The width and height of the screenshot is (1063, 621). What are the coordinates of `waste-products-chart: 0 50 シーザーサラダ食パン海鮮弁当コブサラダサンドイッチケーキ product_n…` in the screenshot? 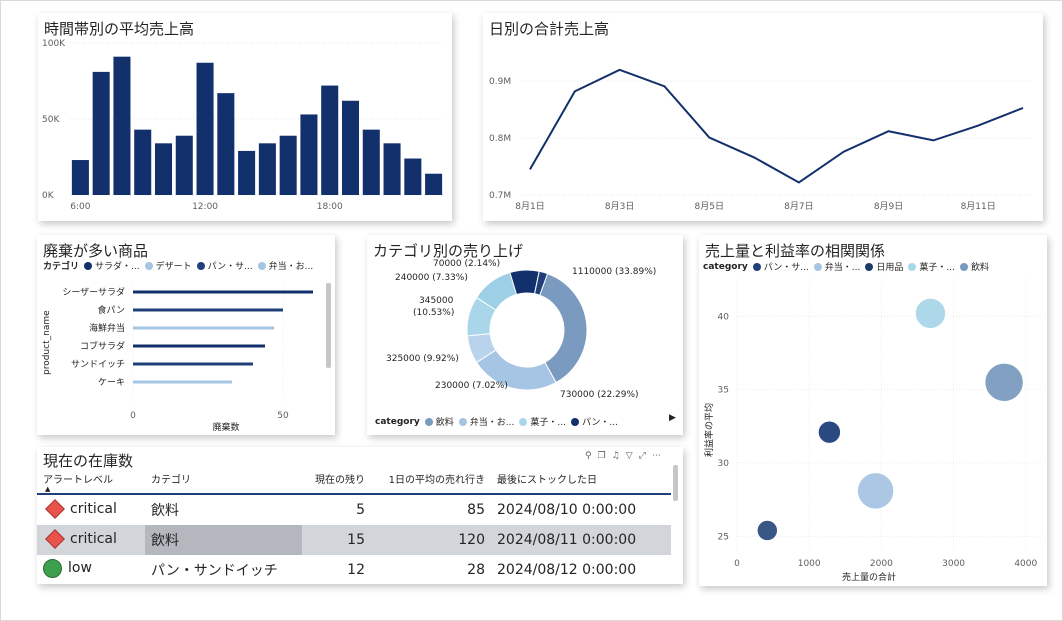 It's located at (177, 358).